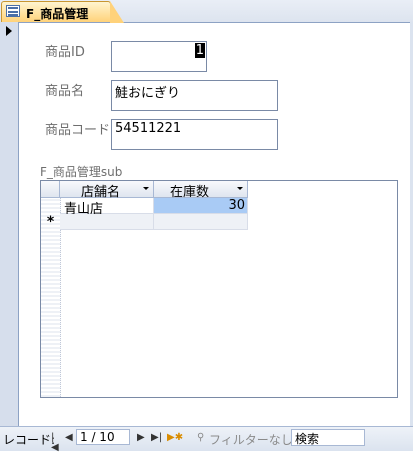  What do you see at coordinates (78, 130) in the screenshot?
I see `product-code-label: 商品コード` at bounding box center [78, 130].